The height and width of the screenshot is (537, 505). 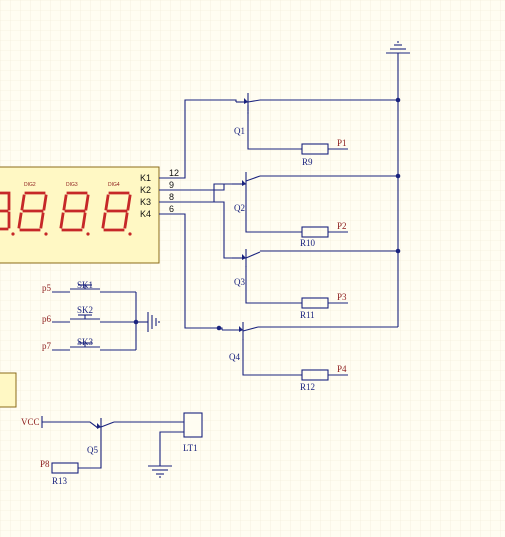 What do you see at coordinates (171, 185) in the screenshot?
I see `pin-9-number: 9` at bounding box center [171, 185].